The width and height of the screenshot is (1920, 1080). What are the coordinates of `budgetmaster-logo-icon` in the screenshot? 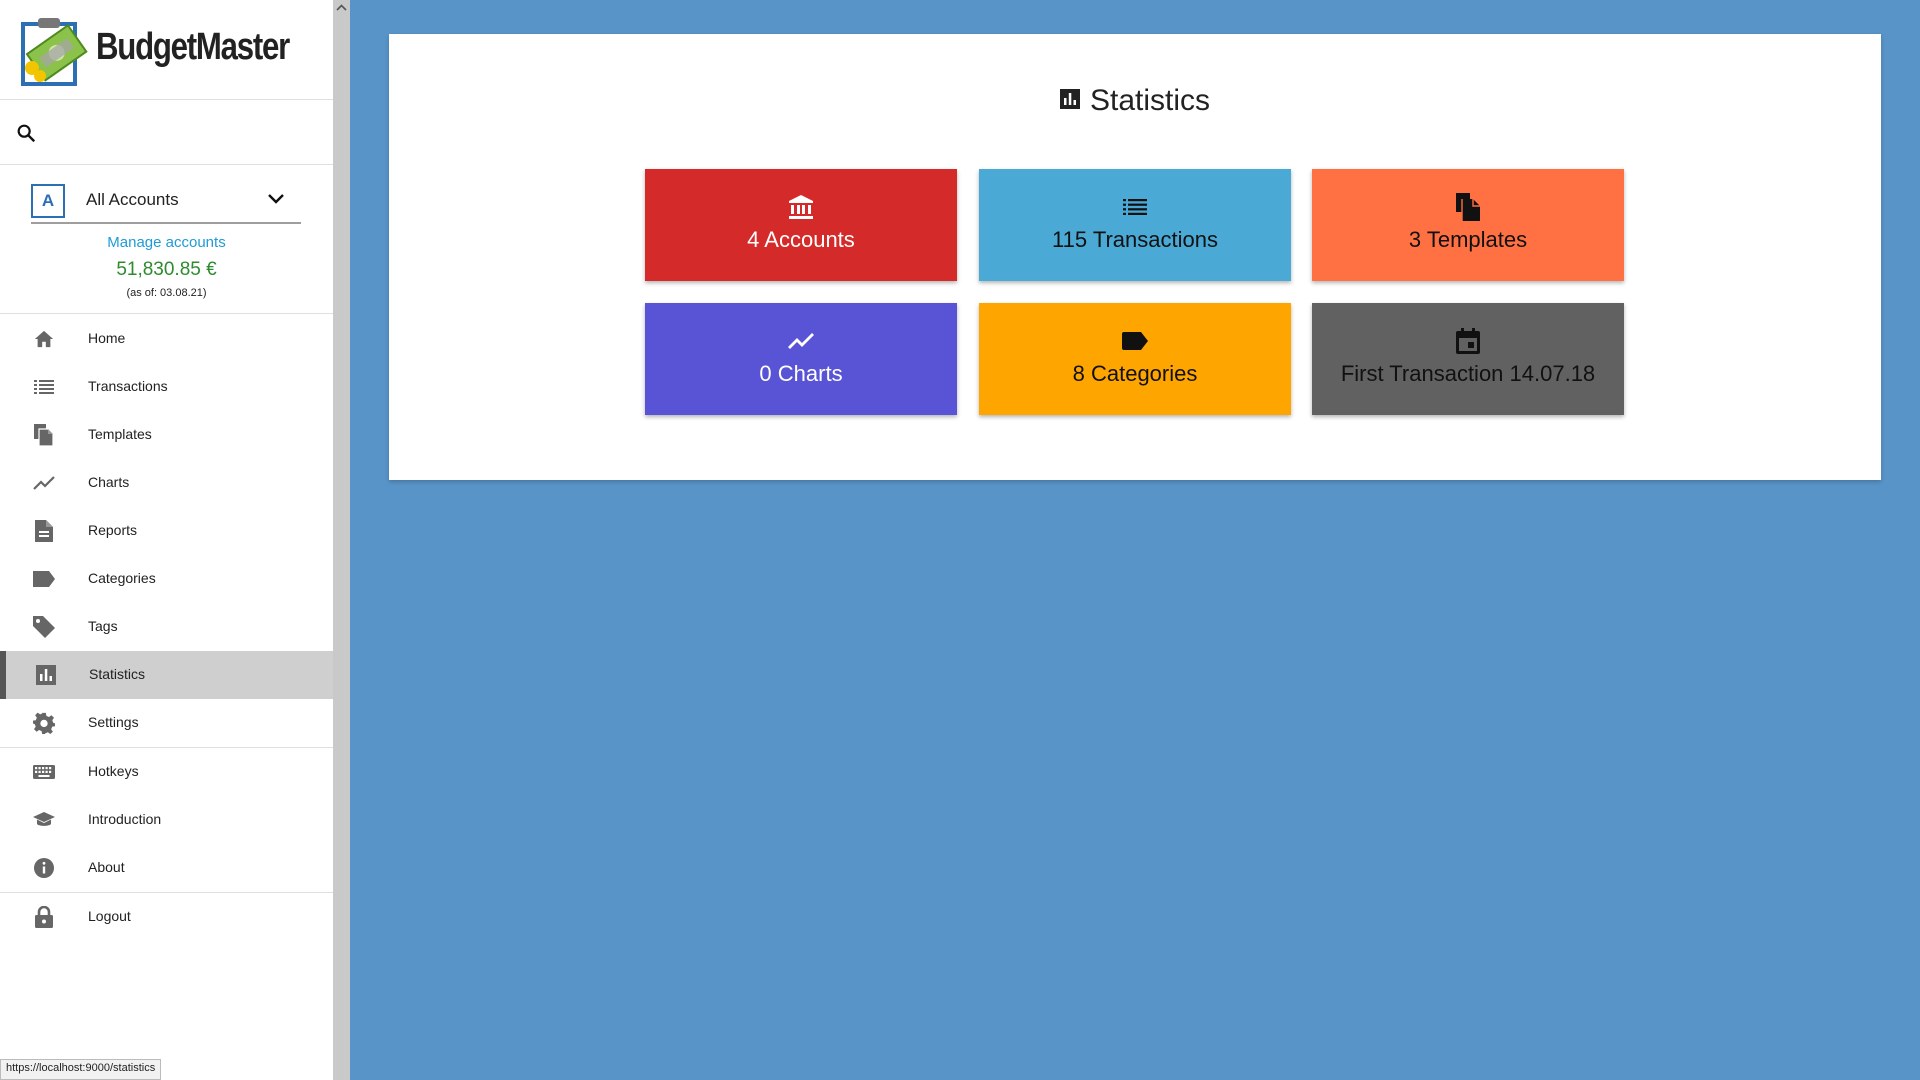 It's located at (55, 50).